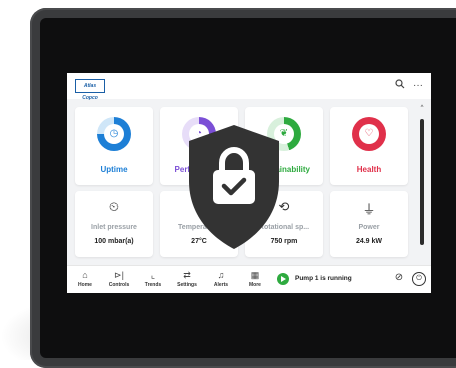 This screenshot has height=368, width=456. What do you see at coordinates (187, 285) in the screenshot?
I see `nav-settings-label: Settings` at bounding box center [187, 285].